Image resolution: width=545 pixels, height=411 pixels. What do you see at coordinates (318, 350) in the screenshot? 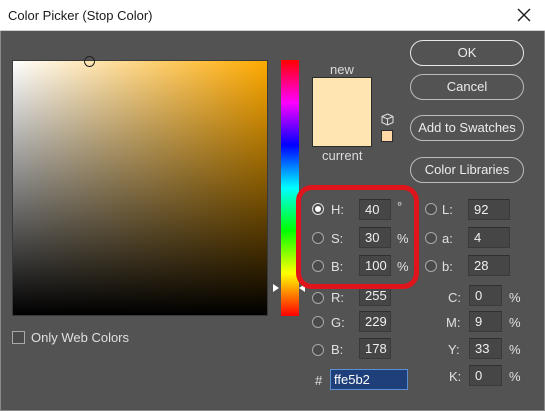
I see `radio-blue` at bounding box center [318, 350].